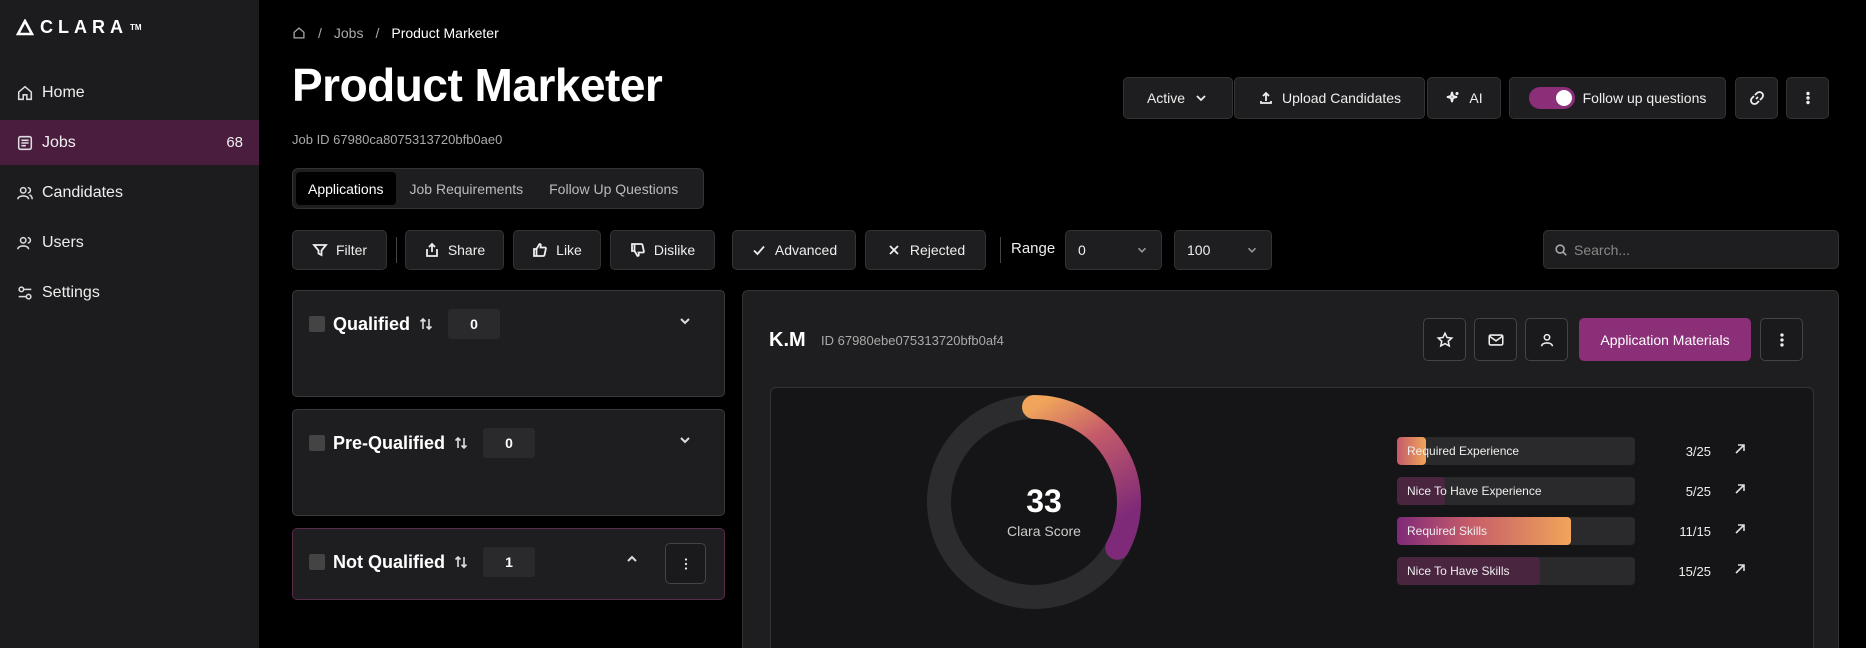  What do you see at coordinates (674, 250) in the screenshot?
I see `dislike-label: Dislike` at bounding box center [674, 250].